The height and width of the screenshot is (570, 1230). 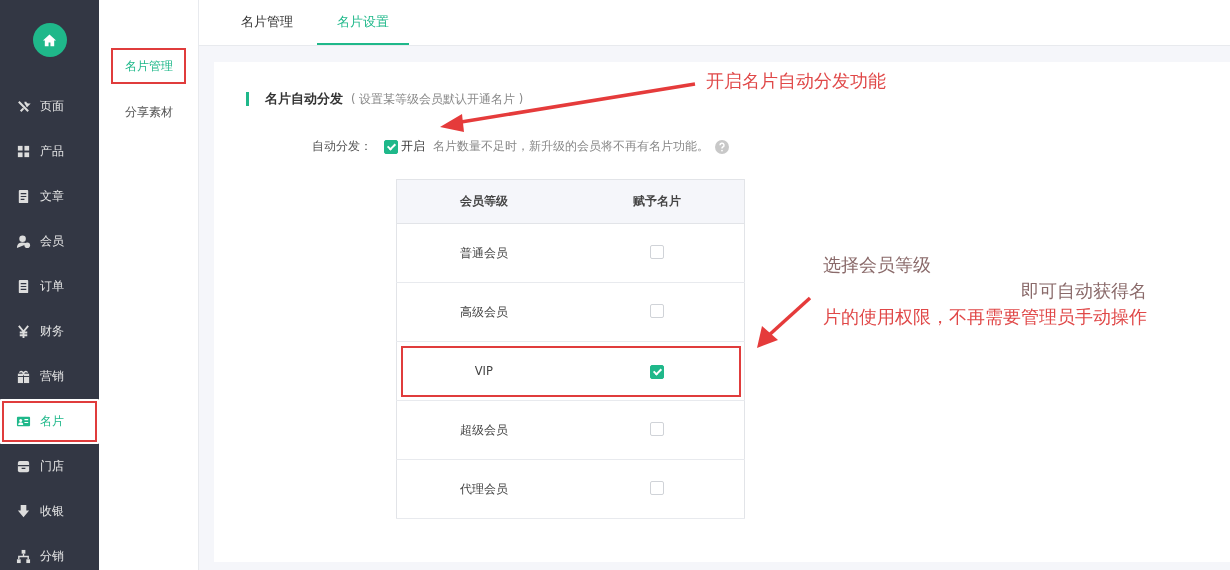 What do you see at coordinates (49, 40) in the screenshot?
I see `home-logo-icon` at bounding box center [49, 40].